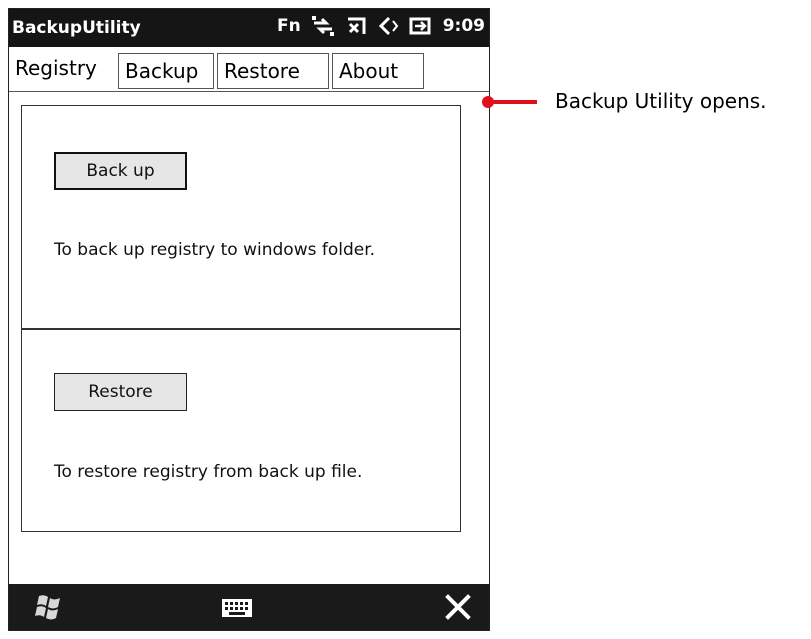  Describe the element at coordinates (421, 26) in the screenshot. I see `battery-charging-icon` at that location.